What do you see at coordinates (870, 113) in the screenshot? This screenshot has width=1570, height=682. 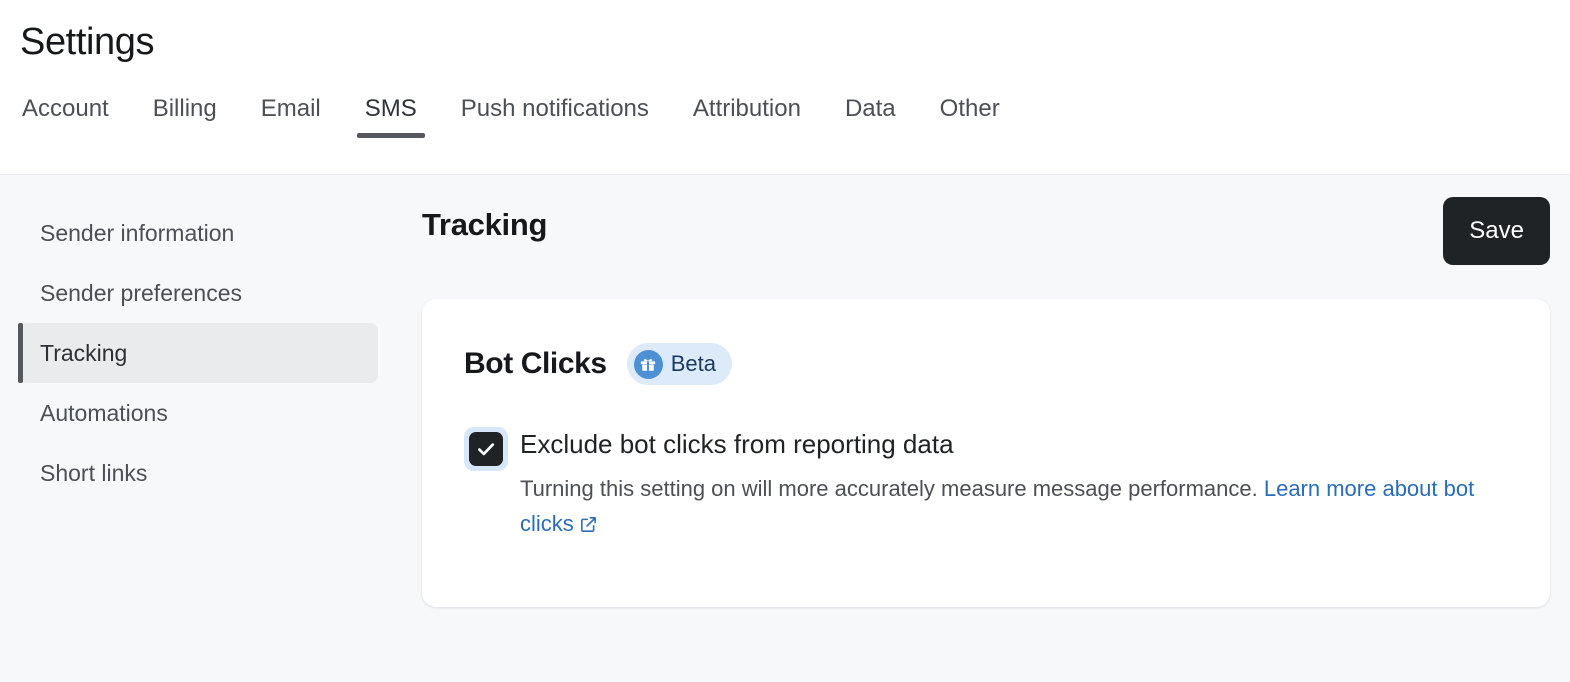 I see `tab-data: Data` at bounding box center [870, 113].